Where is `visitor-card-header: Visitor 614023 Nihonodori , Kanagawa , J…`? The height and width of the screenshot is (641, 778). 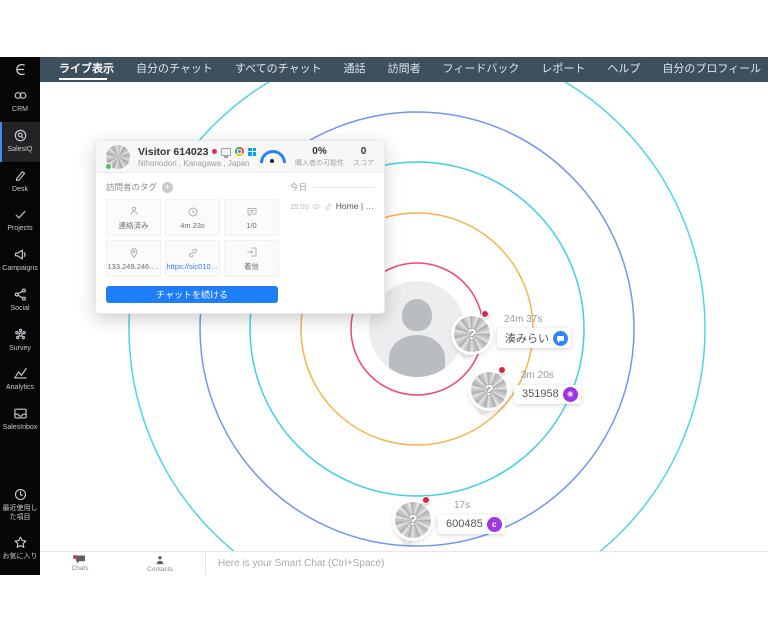 visitor-card-header: Visitor 614023 Nihonodori , Kanagawa , J… is located at coordinates (240, 157).